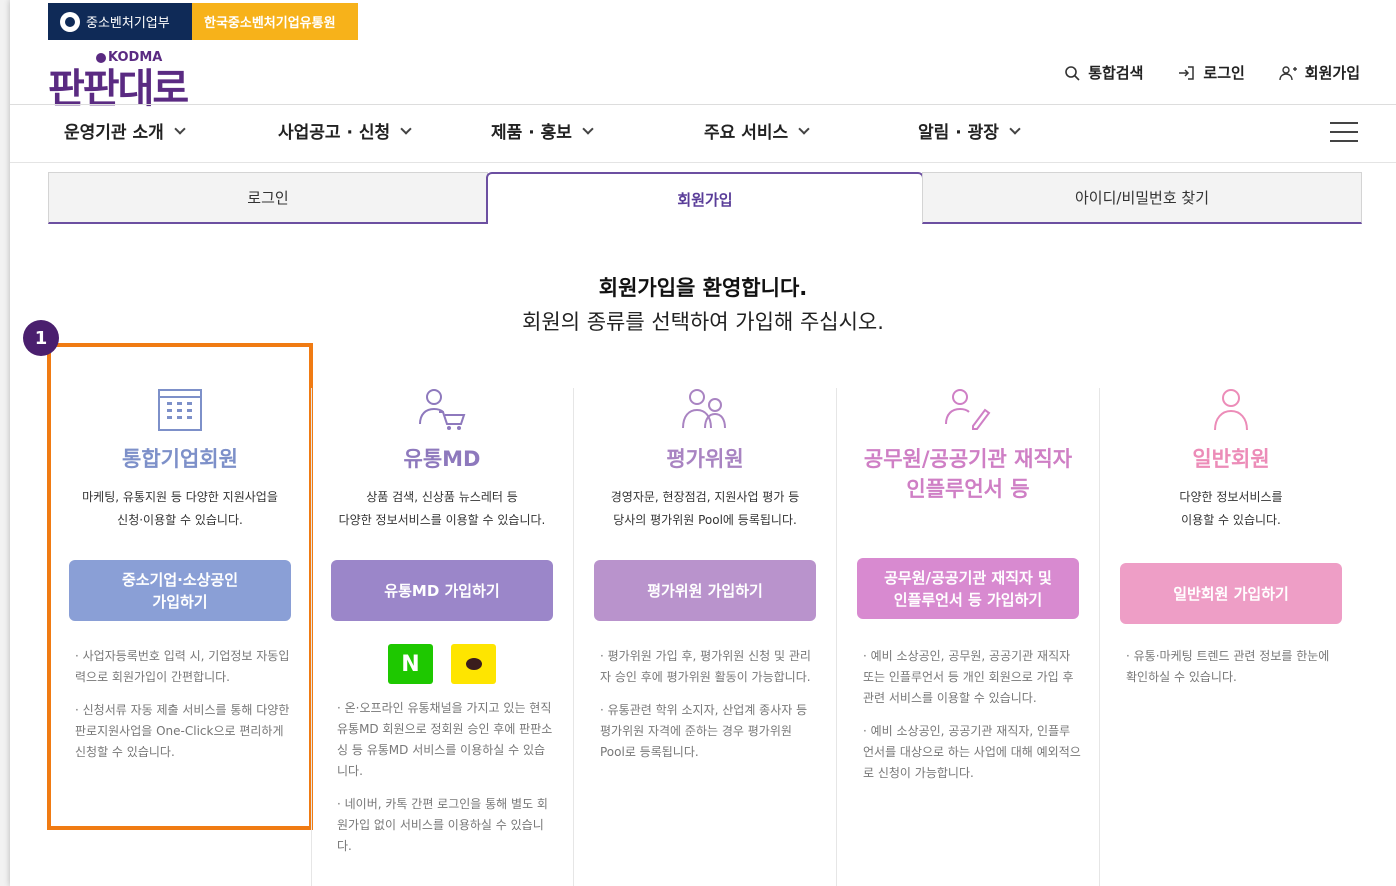 The image size is (1396, 886). What do you see at coordinates (703, 104) in the screenshot?
I see `header-divider` at bounding box center [703, 104].